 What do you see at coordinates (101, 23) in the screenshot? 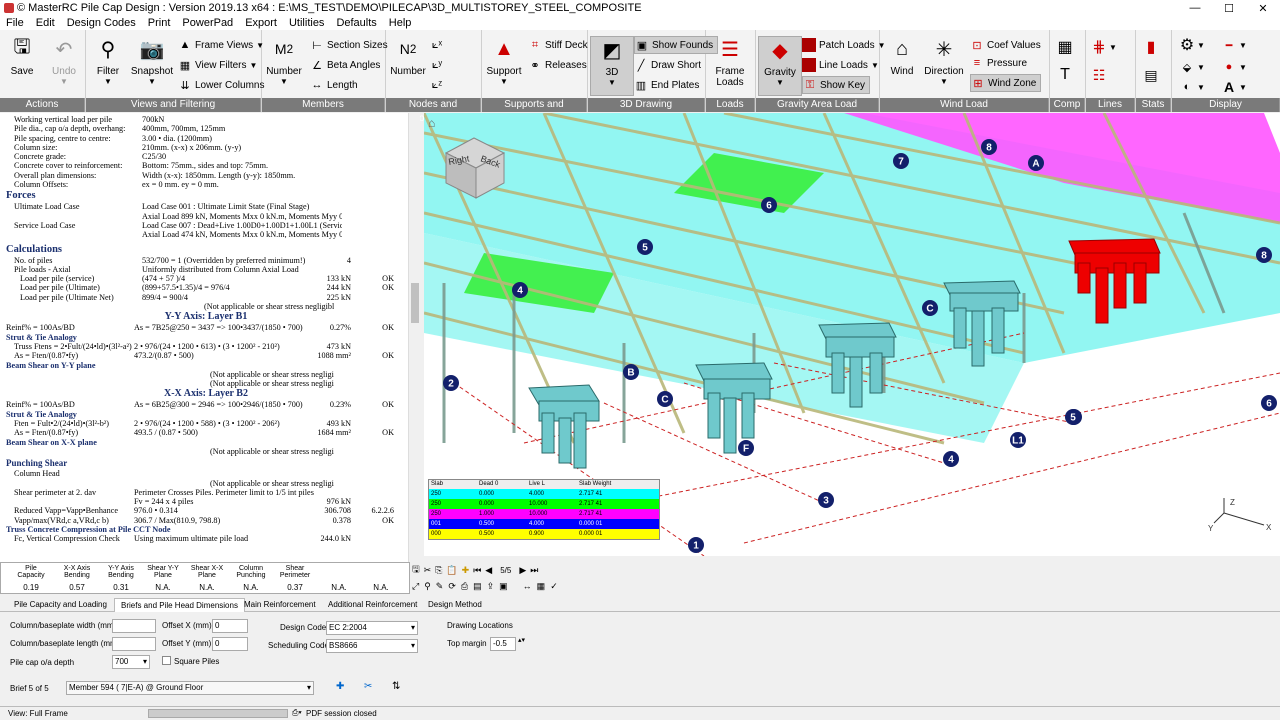
I see `menu-design-codes: Design Codes` at bounding box center [101, 23].